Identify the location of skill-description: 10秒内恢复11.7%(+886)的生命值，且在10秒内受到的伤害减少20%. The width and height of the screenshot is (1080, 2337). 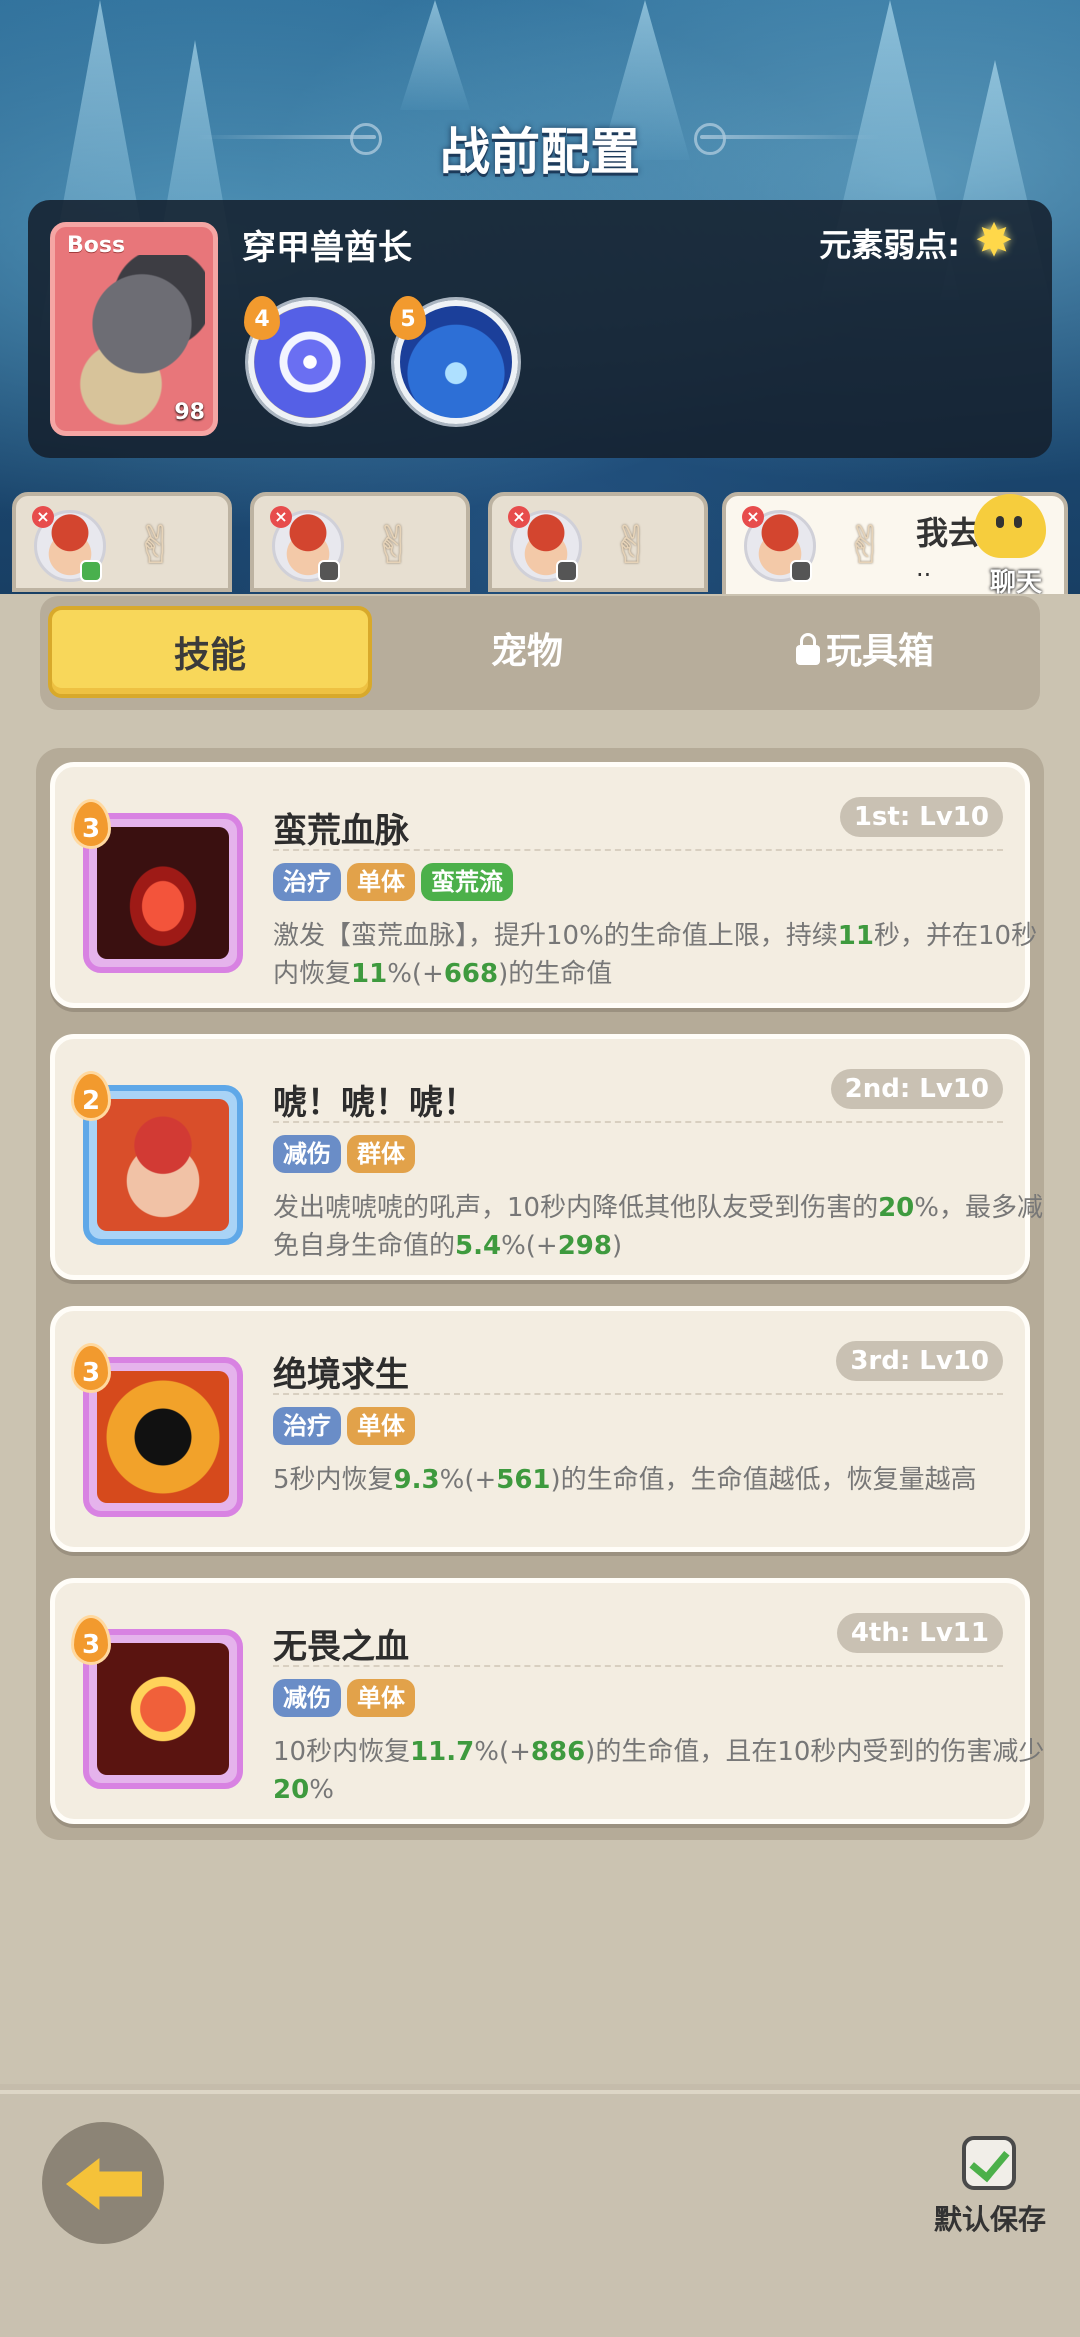
(659, 1771).